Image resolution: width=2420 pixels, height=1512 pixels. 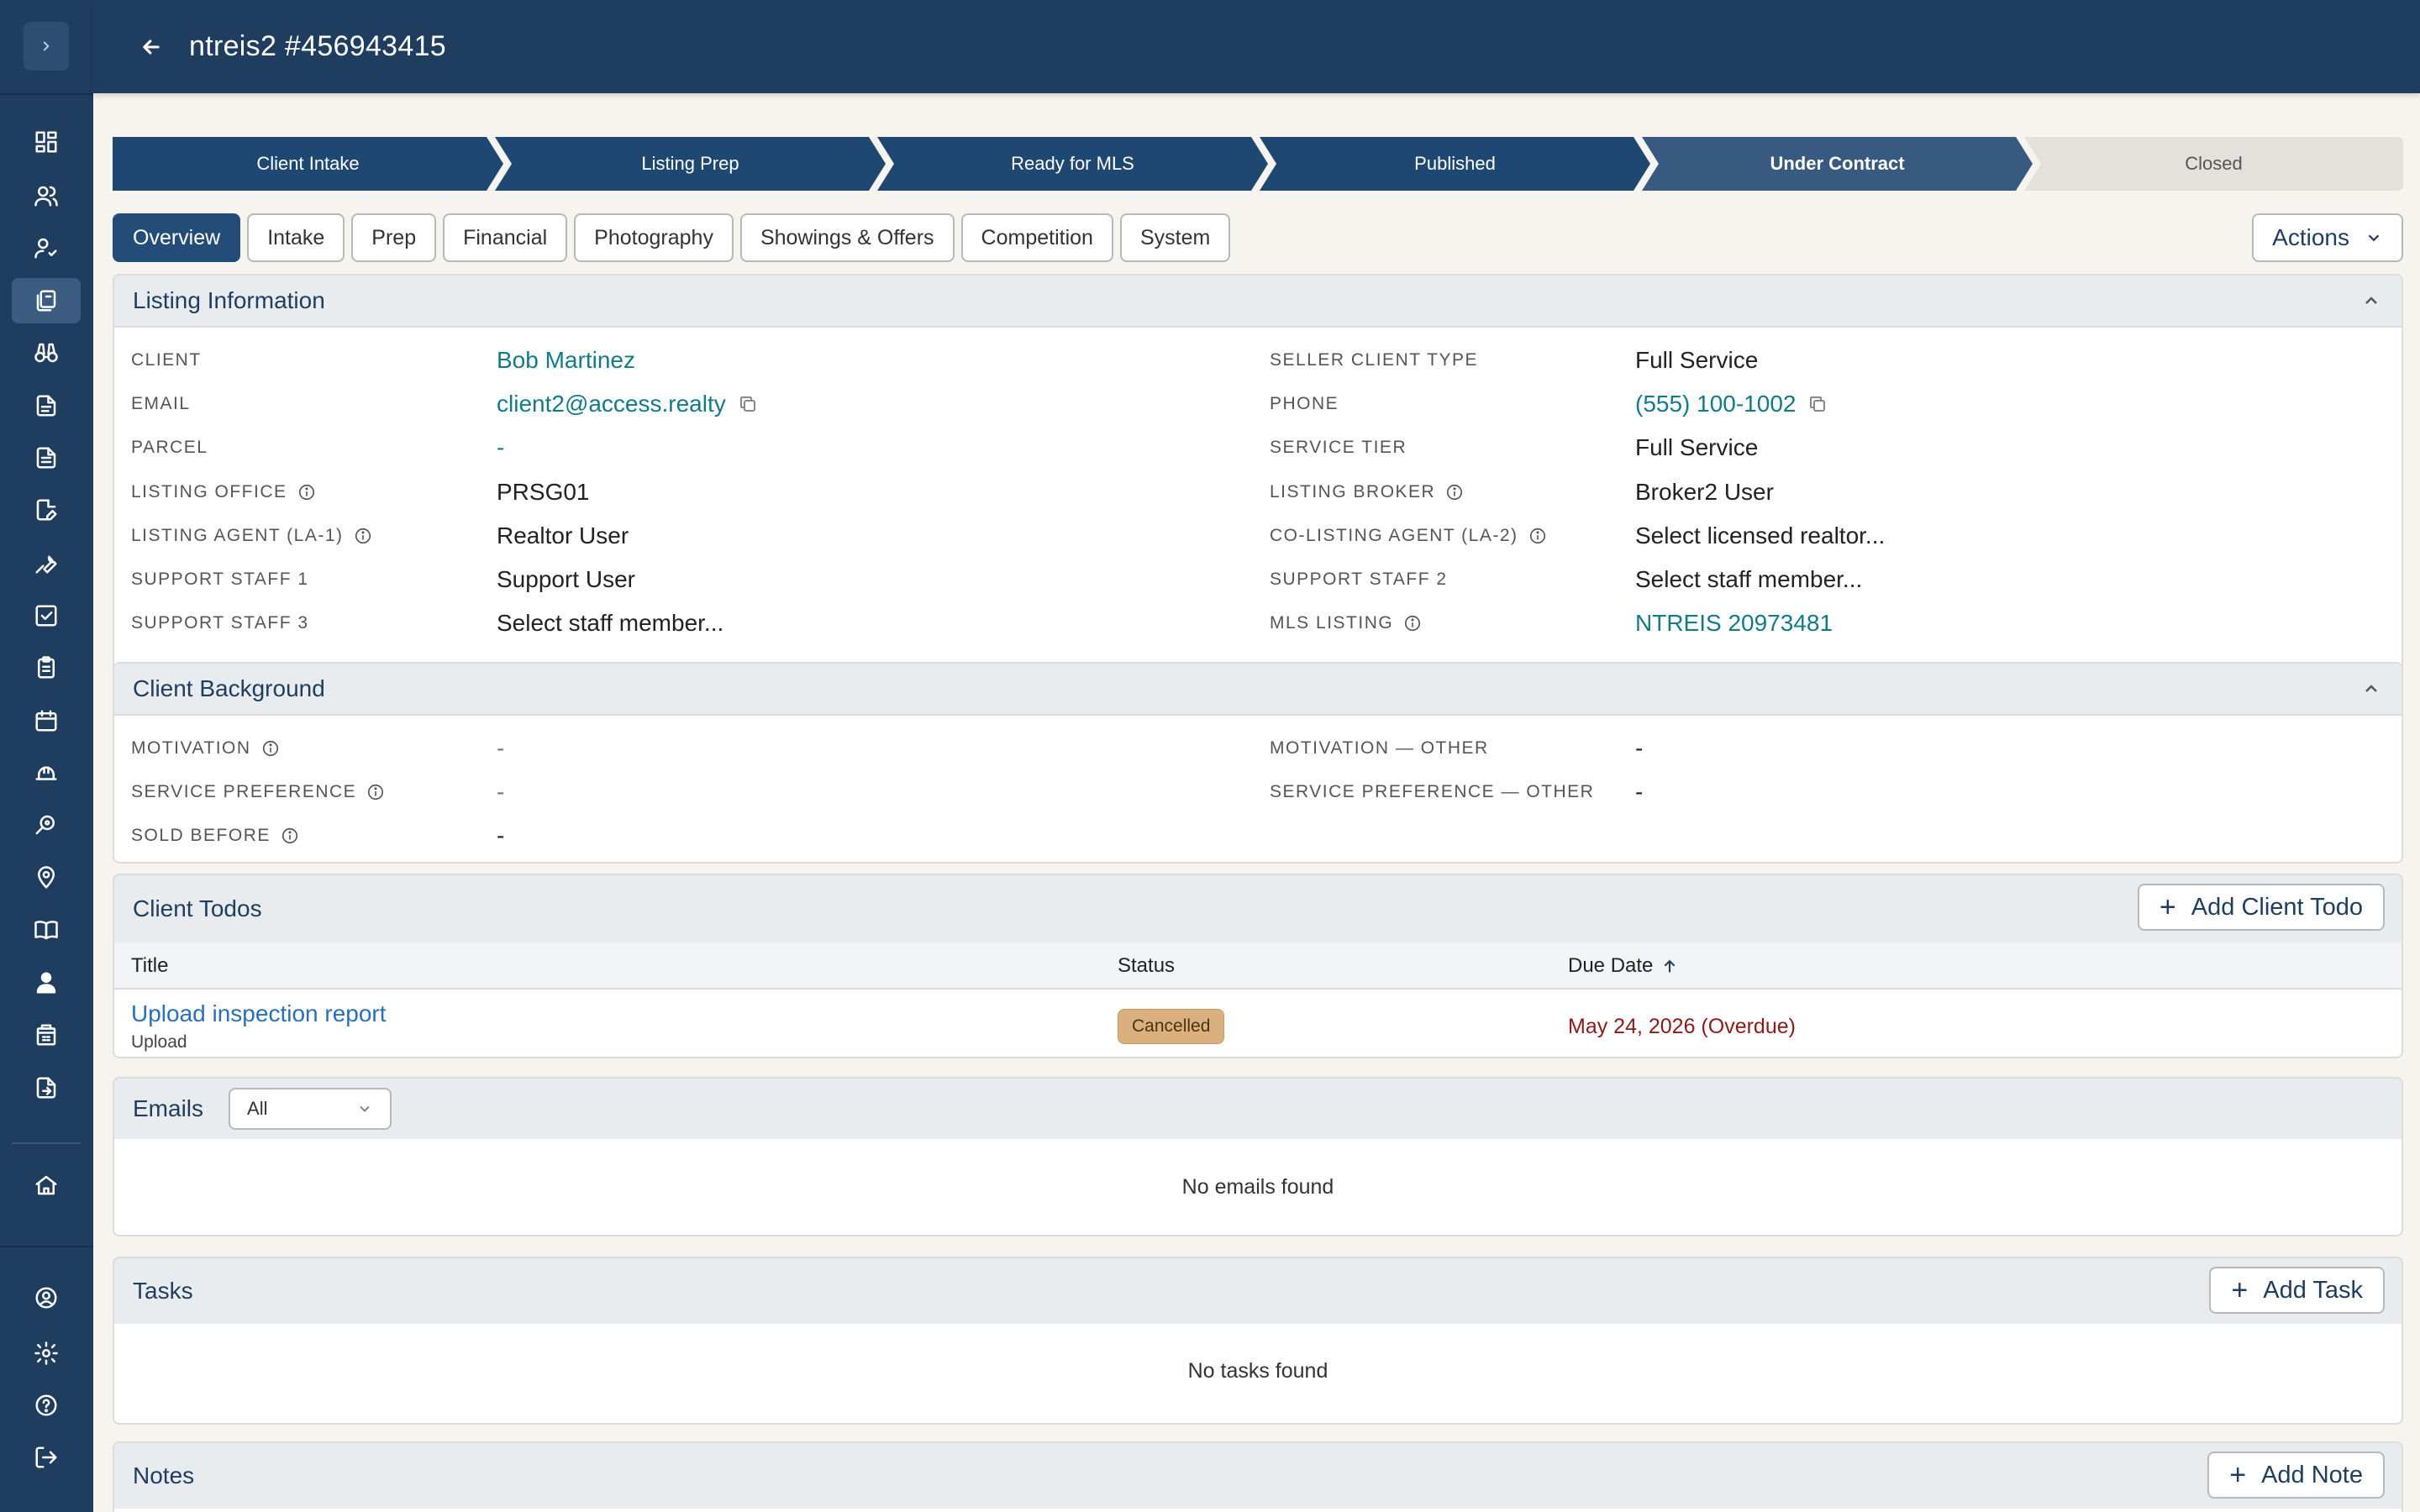 What do you see at coordinates (654, 237) in the screenshot?
I see `tab-photography: Photography` at bounding box center [654, 237].